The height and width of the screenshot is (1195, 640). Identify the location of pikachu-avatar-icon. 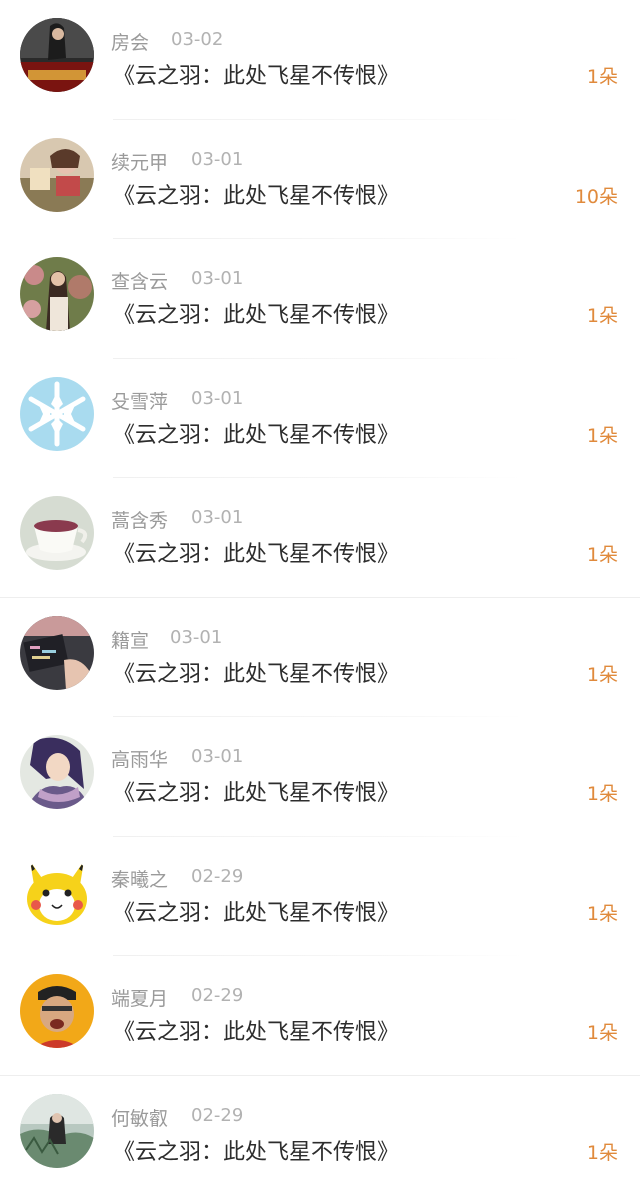
(57, 892).